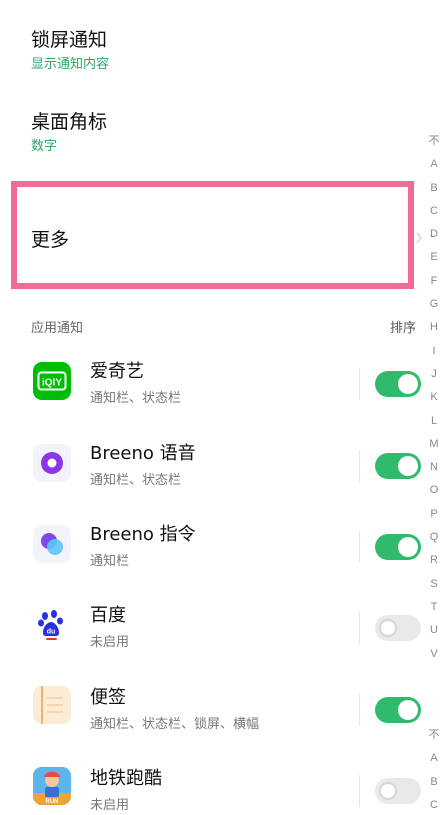  I want to click on index-letter-Q: Q, so click(434, 537).